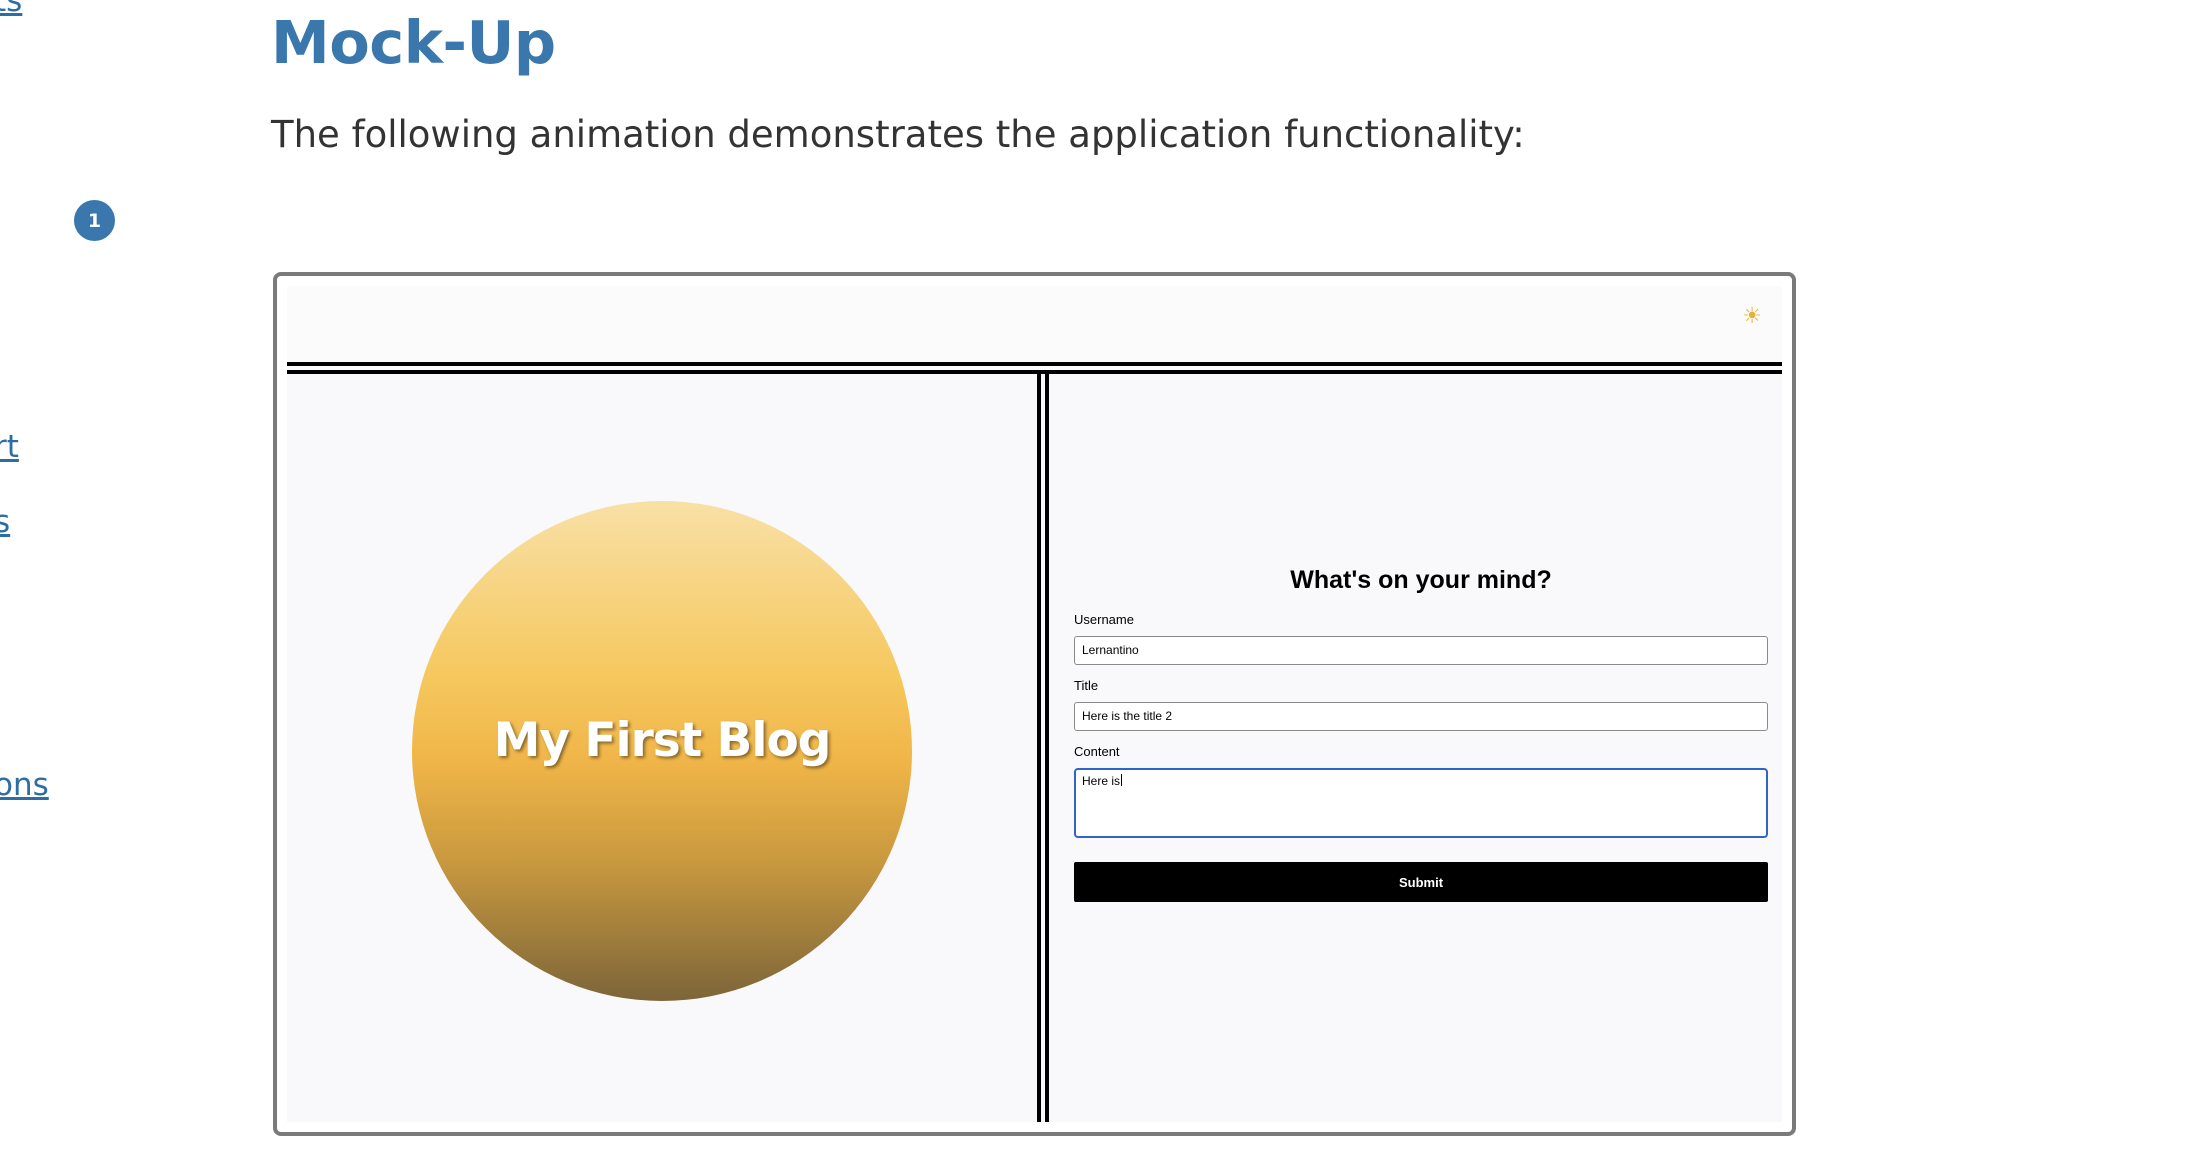 Image resolution: width=2204 pixels, height=1166 pixels. Describe the element at coordinates (1421, 650) in the screenshot. I see `username-input: Lernantino` at that location.